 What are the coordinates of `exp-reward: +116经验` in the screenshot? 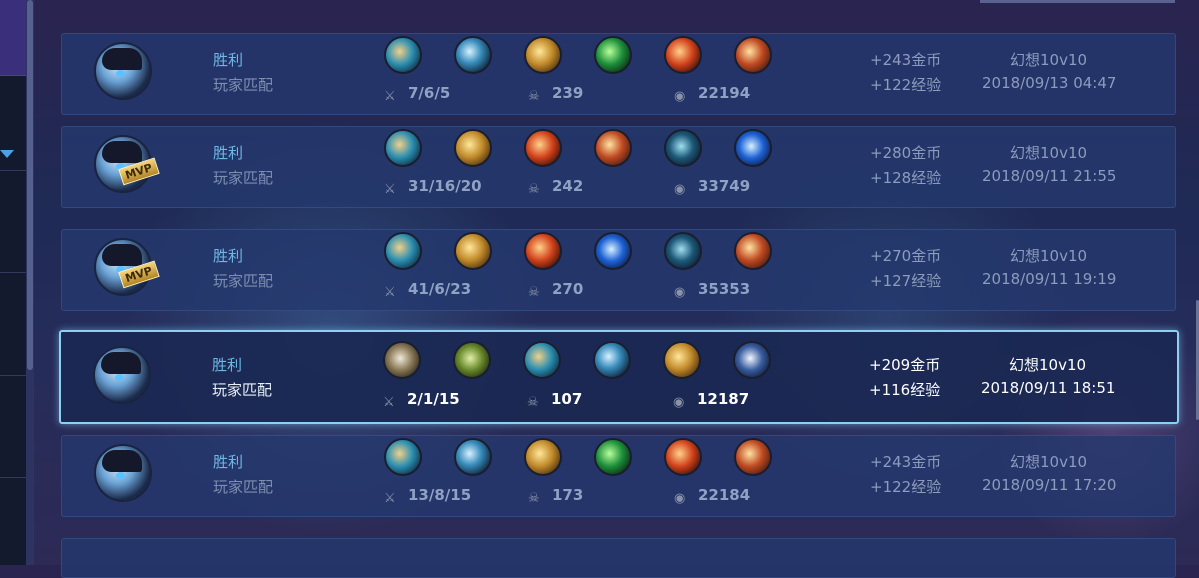 It's located at (905, 390).